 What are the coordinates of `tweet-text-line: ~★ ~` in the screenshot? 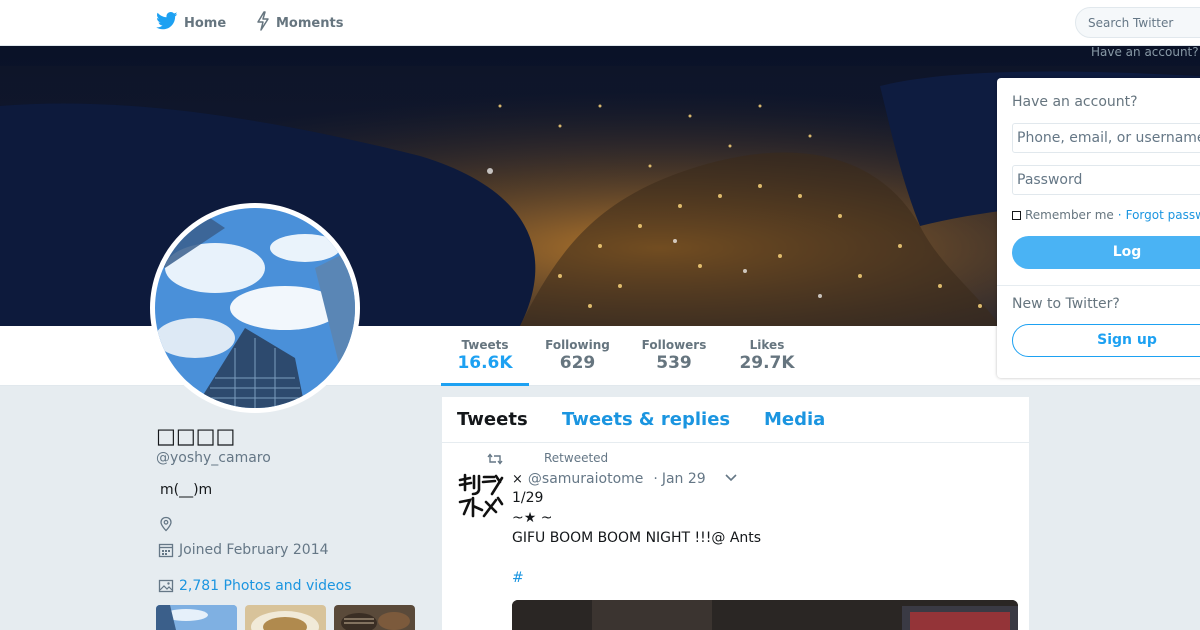 It's located at (532, 518).